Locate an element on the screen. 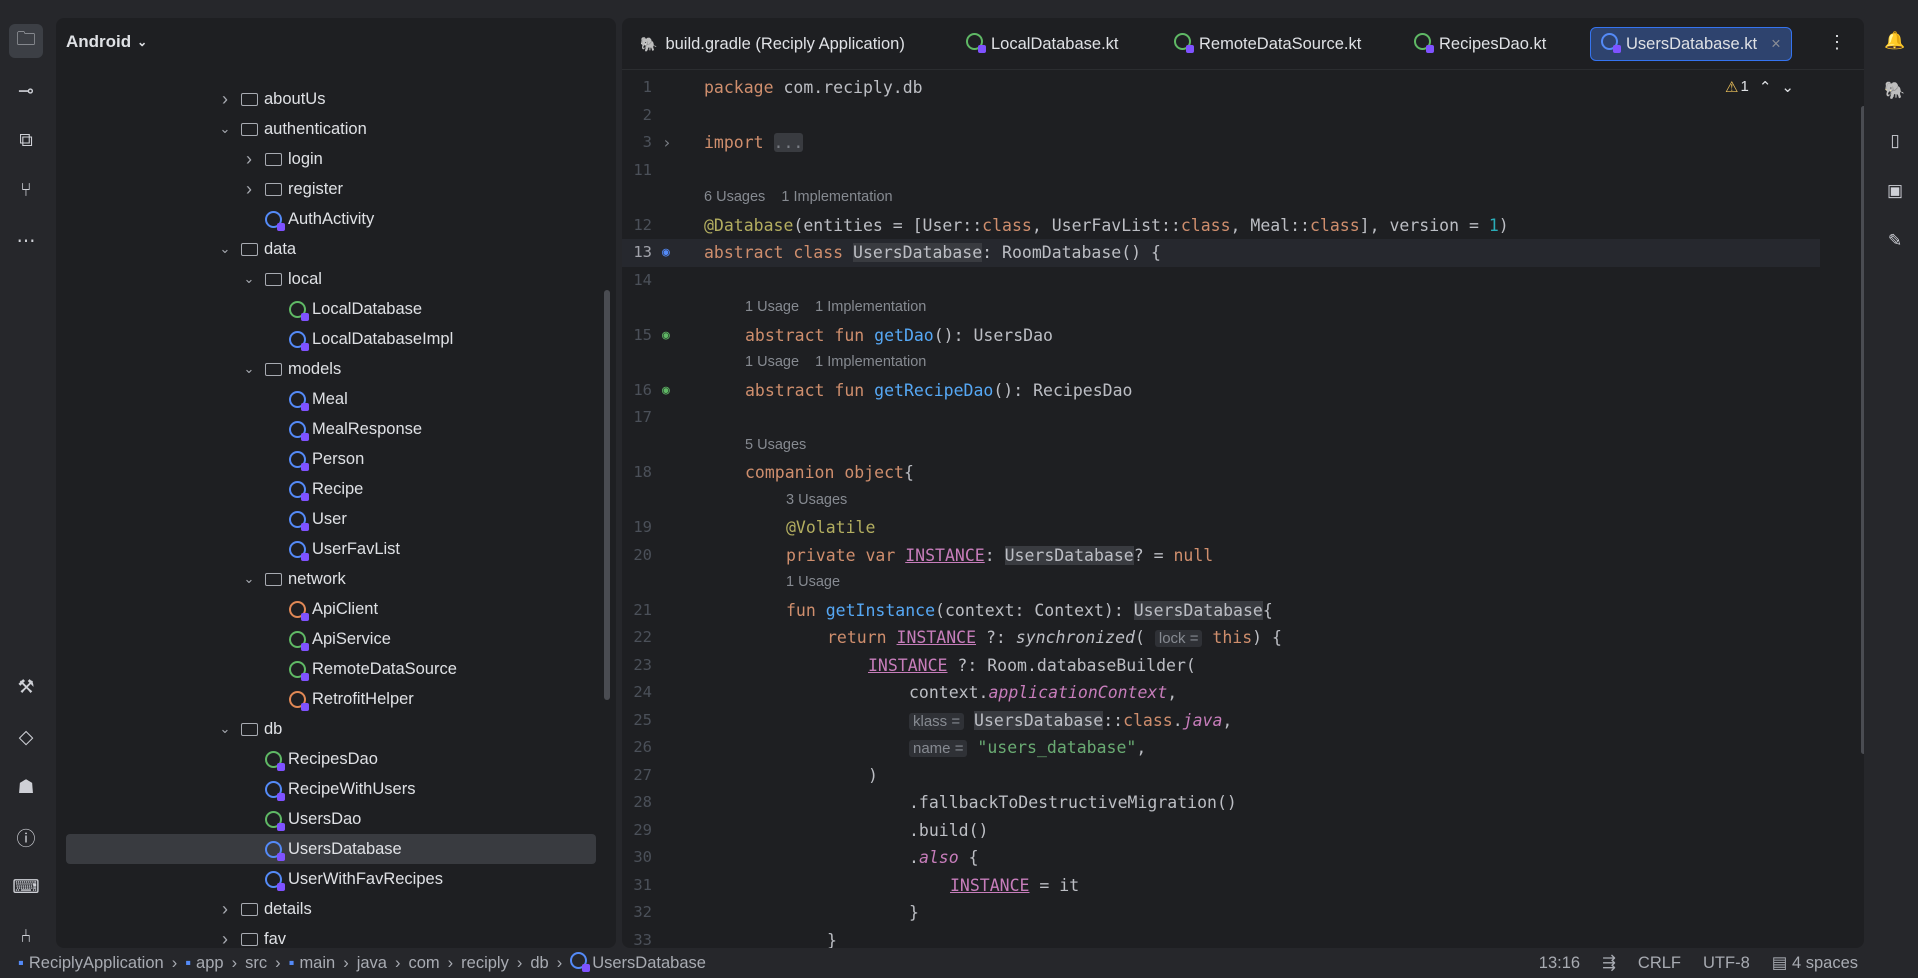 The height and width of the screenshot is (978, 1918). project-view-selector: Android ⌄ is located at coordinates (106, 42).